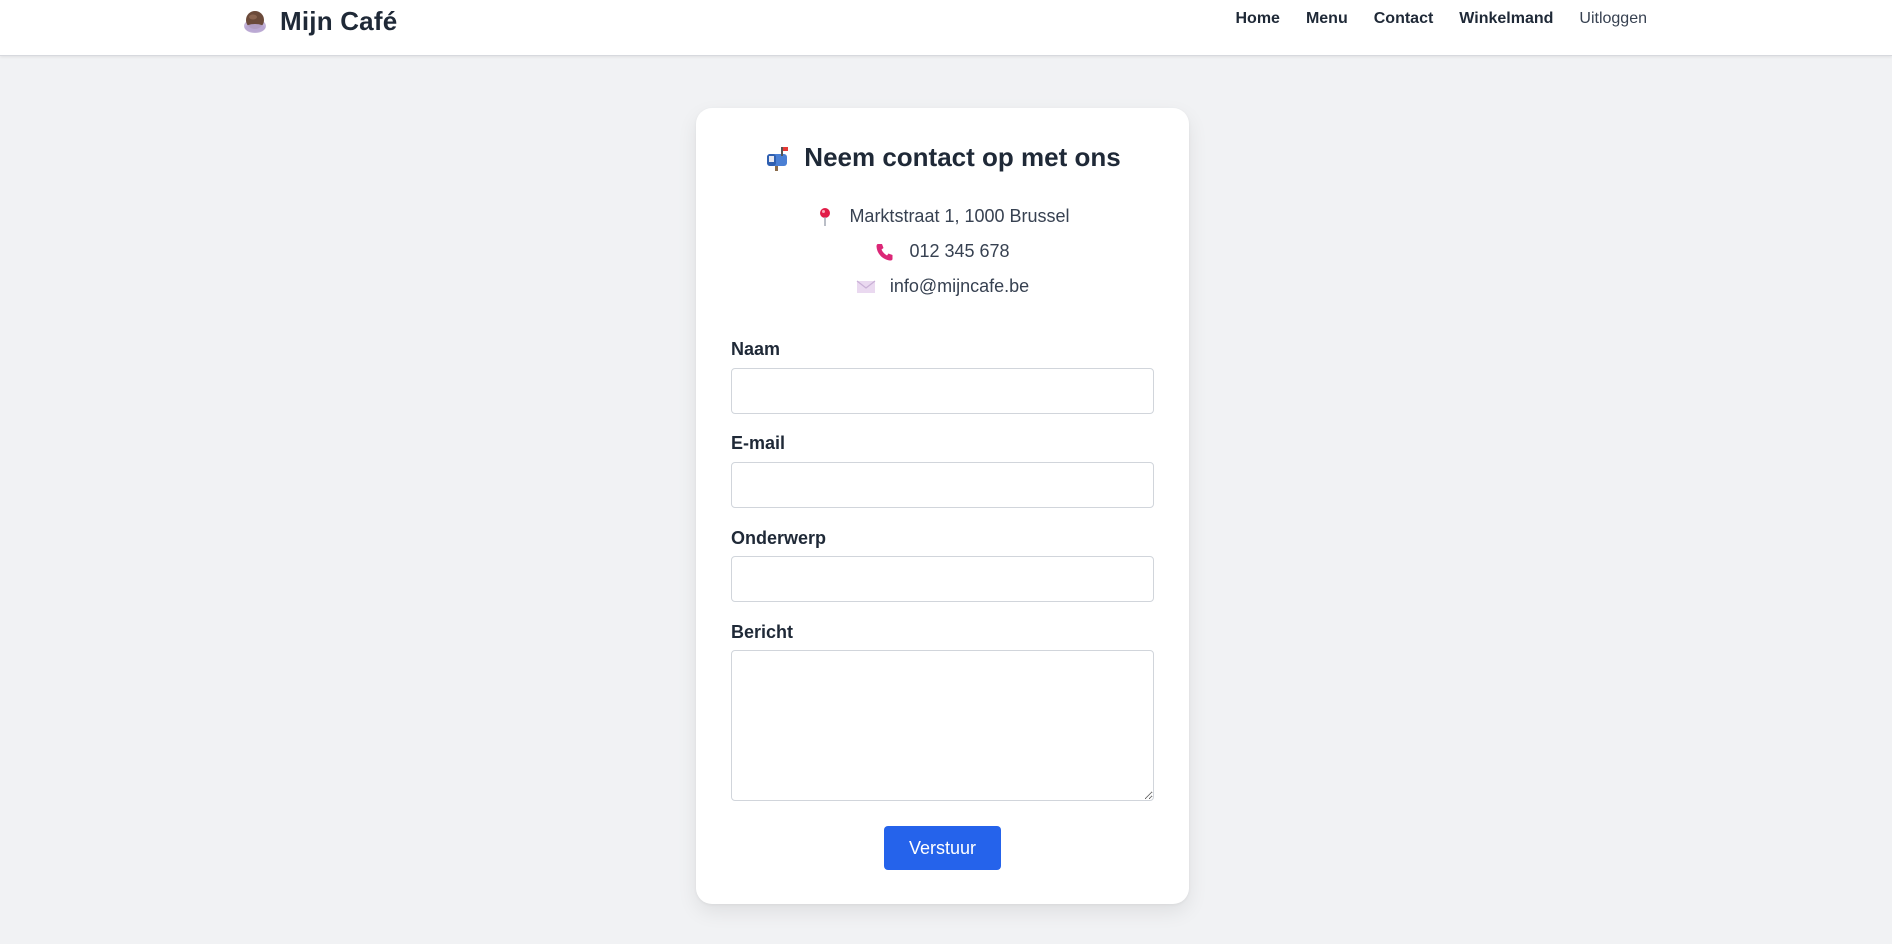 The width and height of the screenshot is (1892, 944). What do you see at coordinates (255, 22) in the screenshot?
I see `coffee-cup-icon` at bounding box center [255, 22].